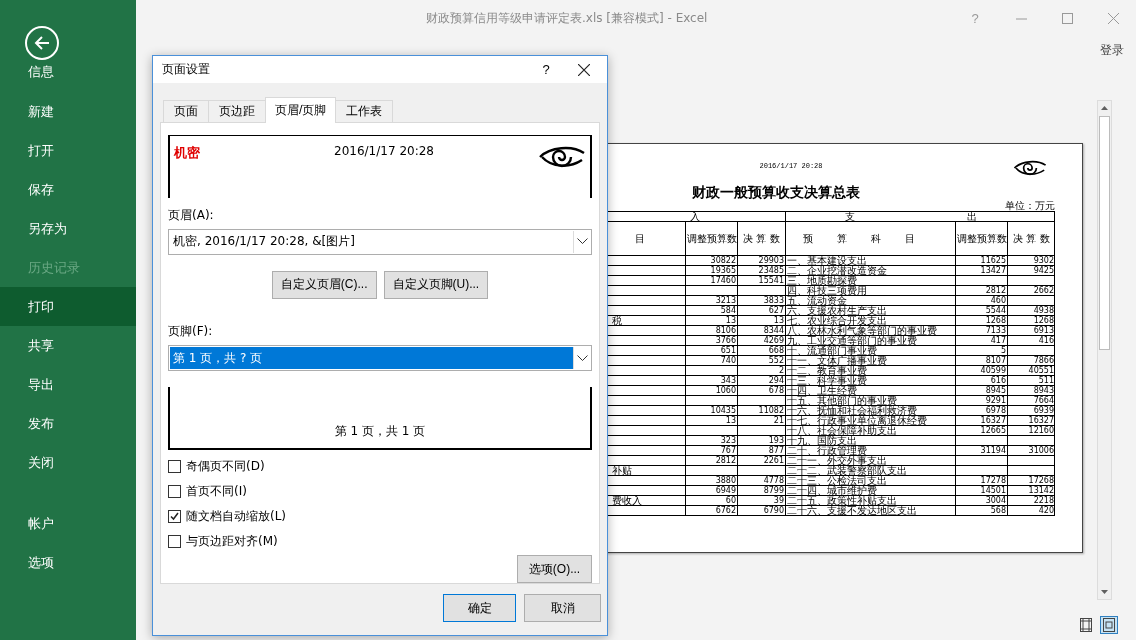 The width and height of the screenshot is (1136, 640). Describe the element at coordinates (870, 411) in the screenshot. I see `table-cell: 十六、抚恤和社会福利救济费` at that location.